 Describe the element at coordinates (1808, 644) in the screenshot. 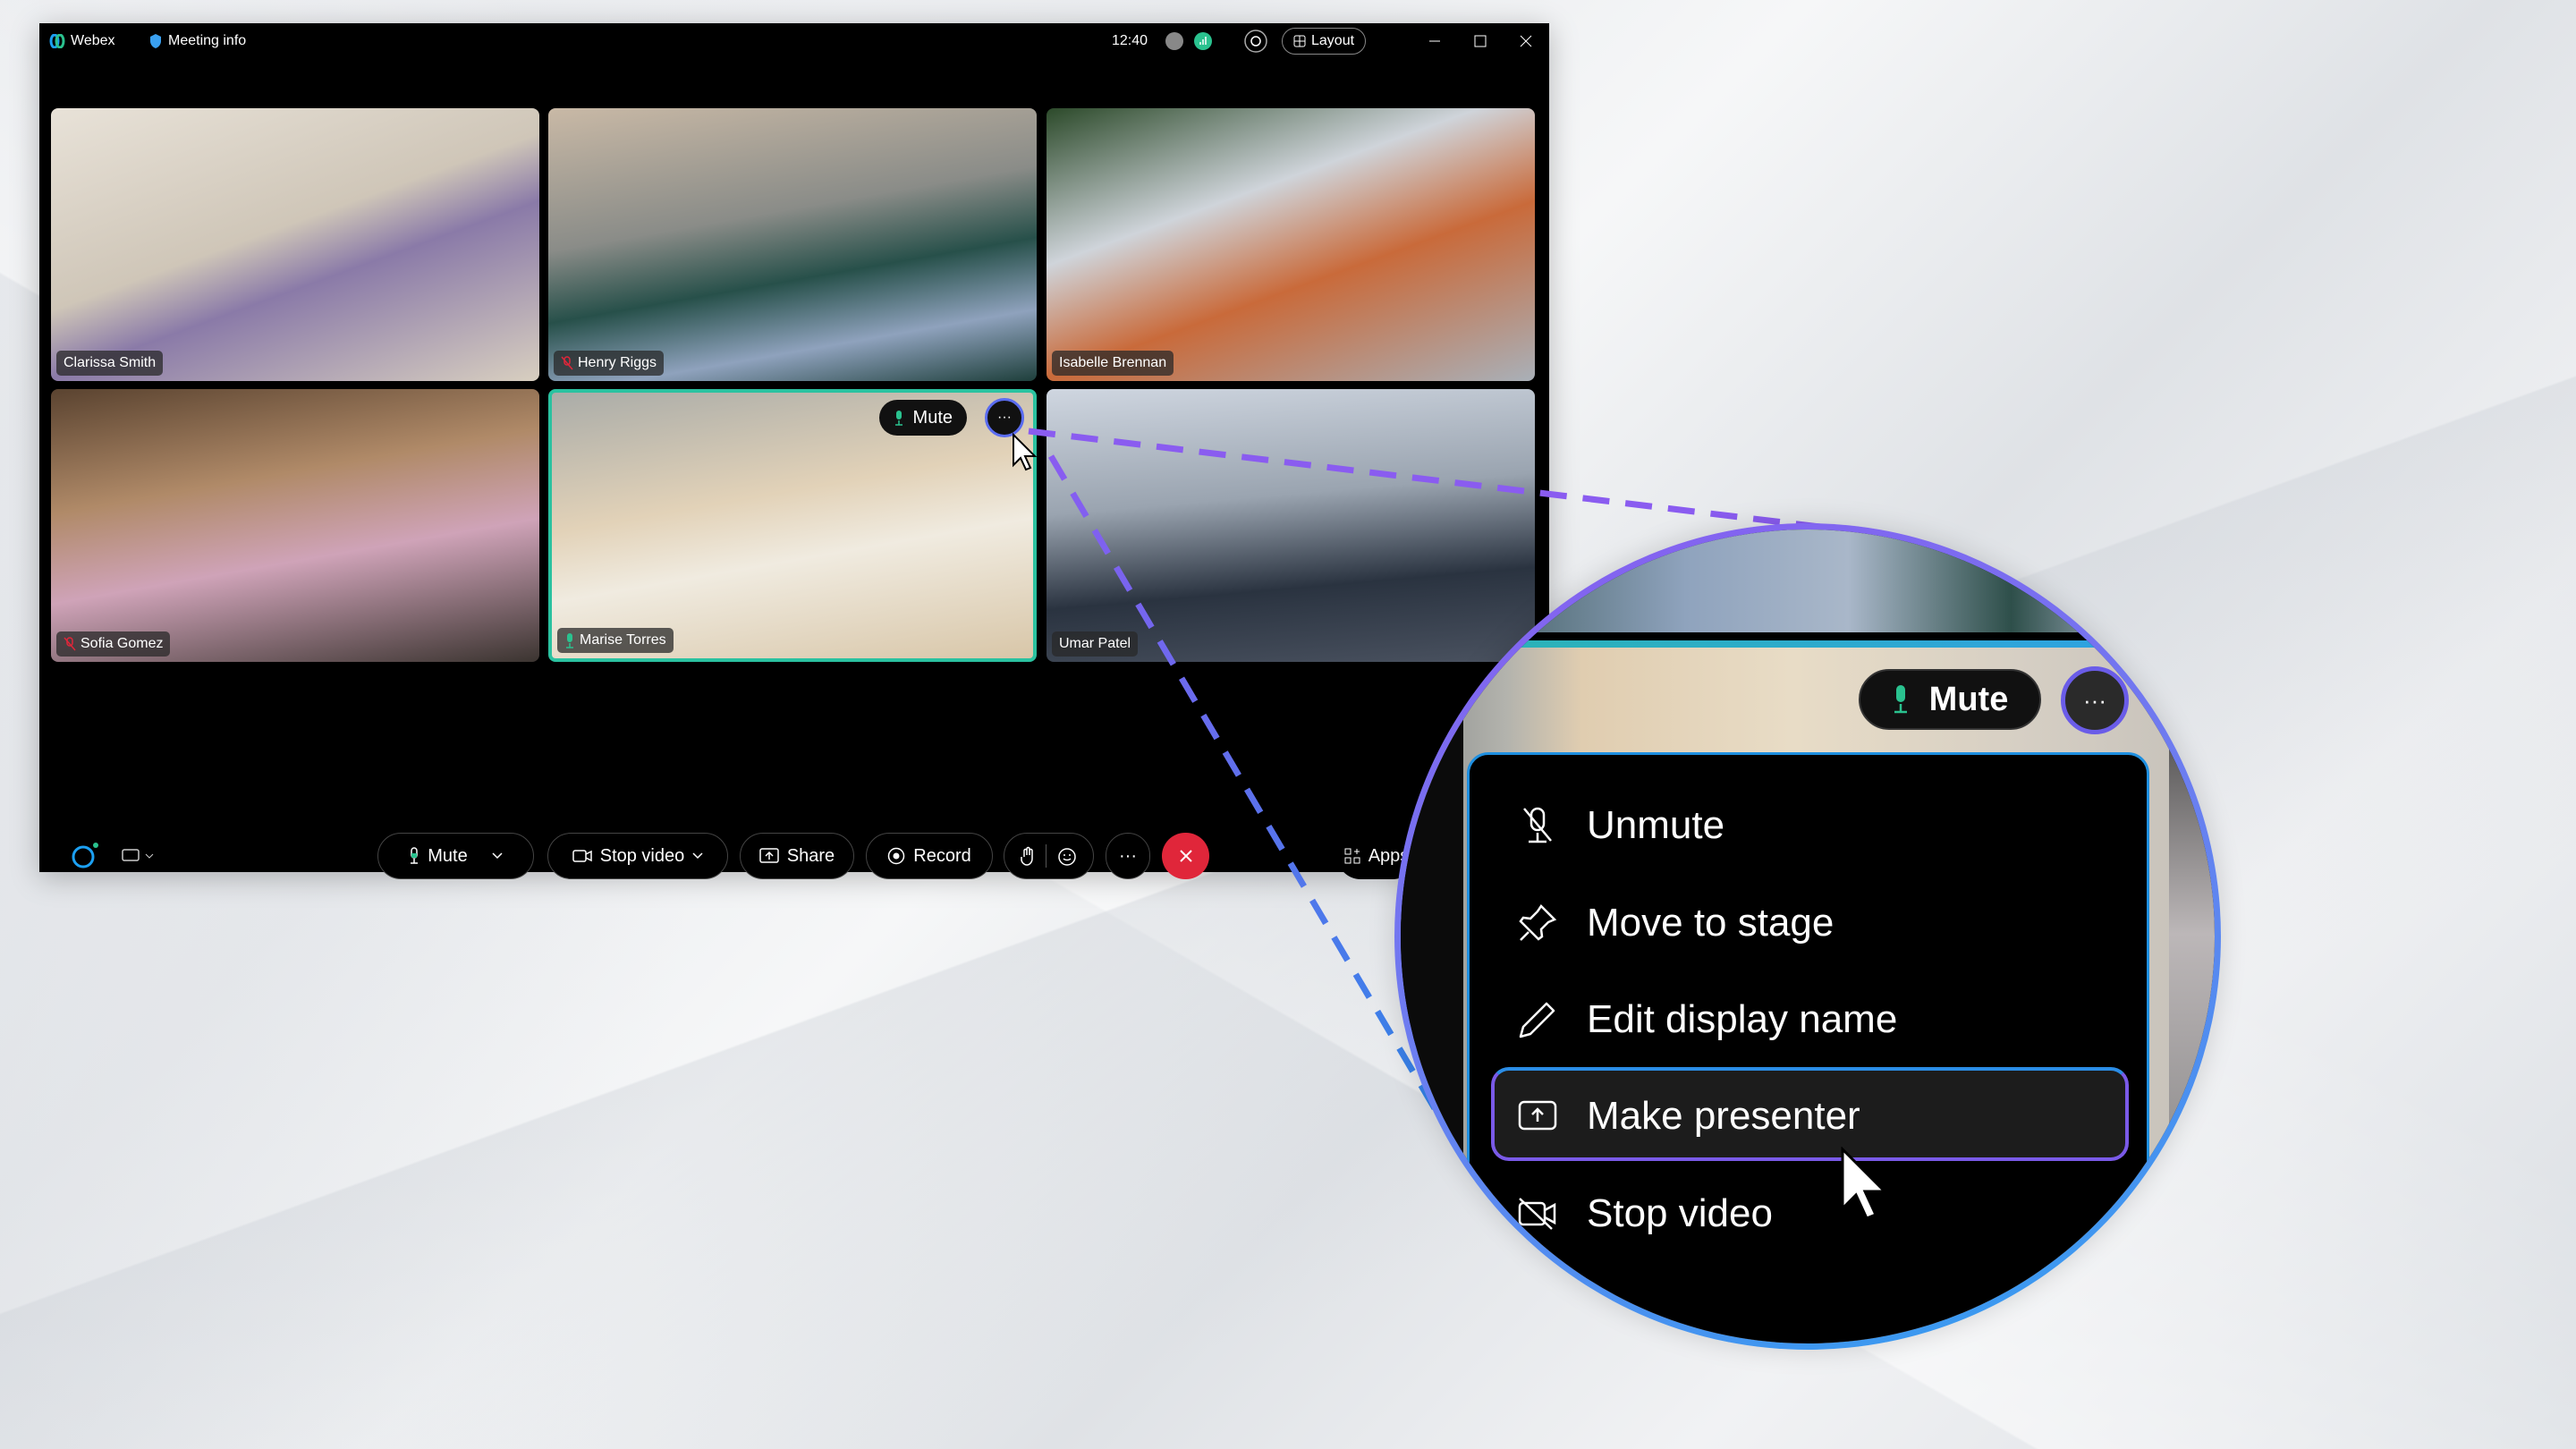

I see `selected-tile-border` at that location.